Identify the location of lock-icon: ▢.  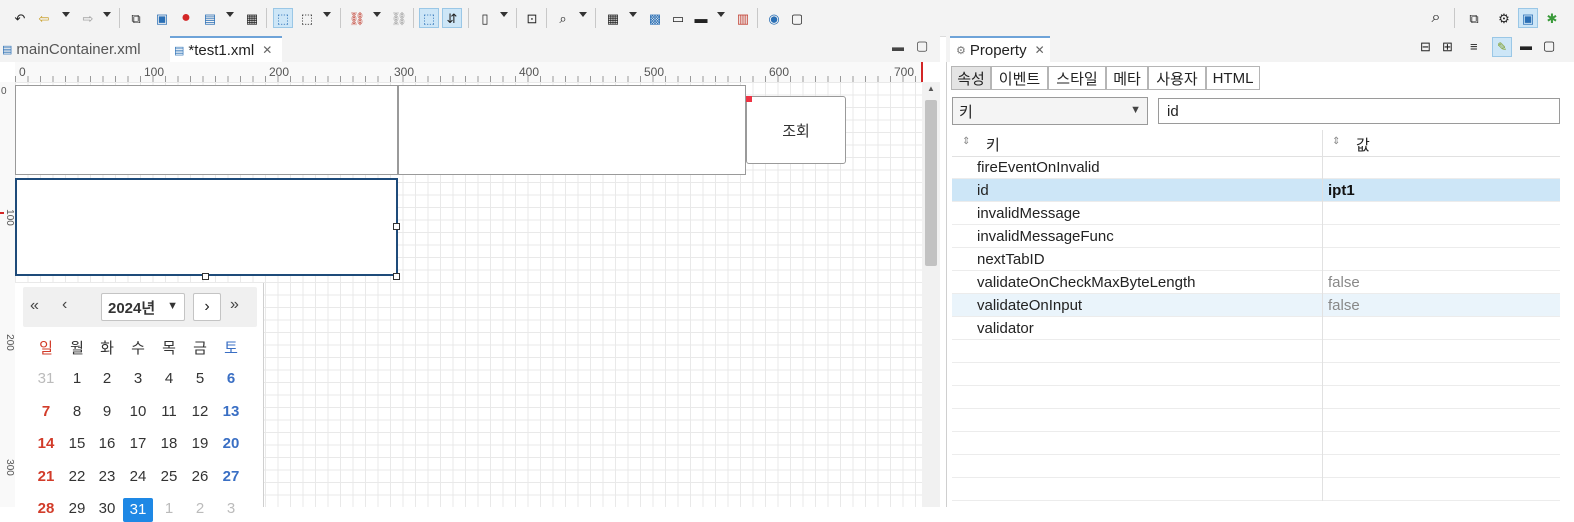
(797, 18).